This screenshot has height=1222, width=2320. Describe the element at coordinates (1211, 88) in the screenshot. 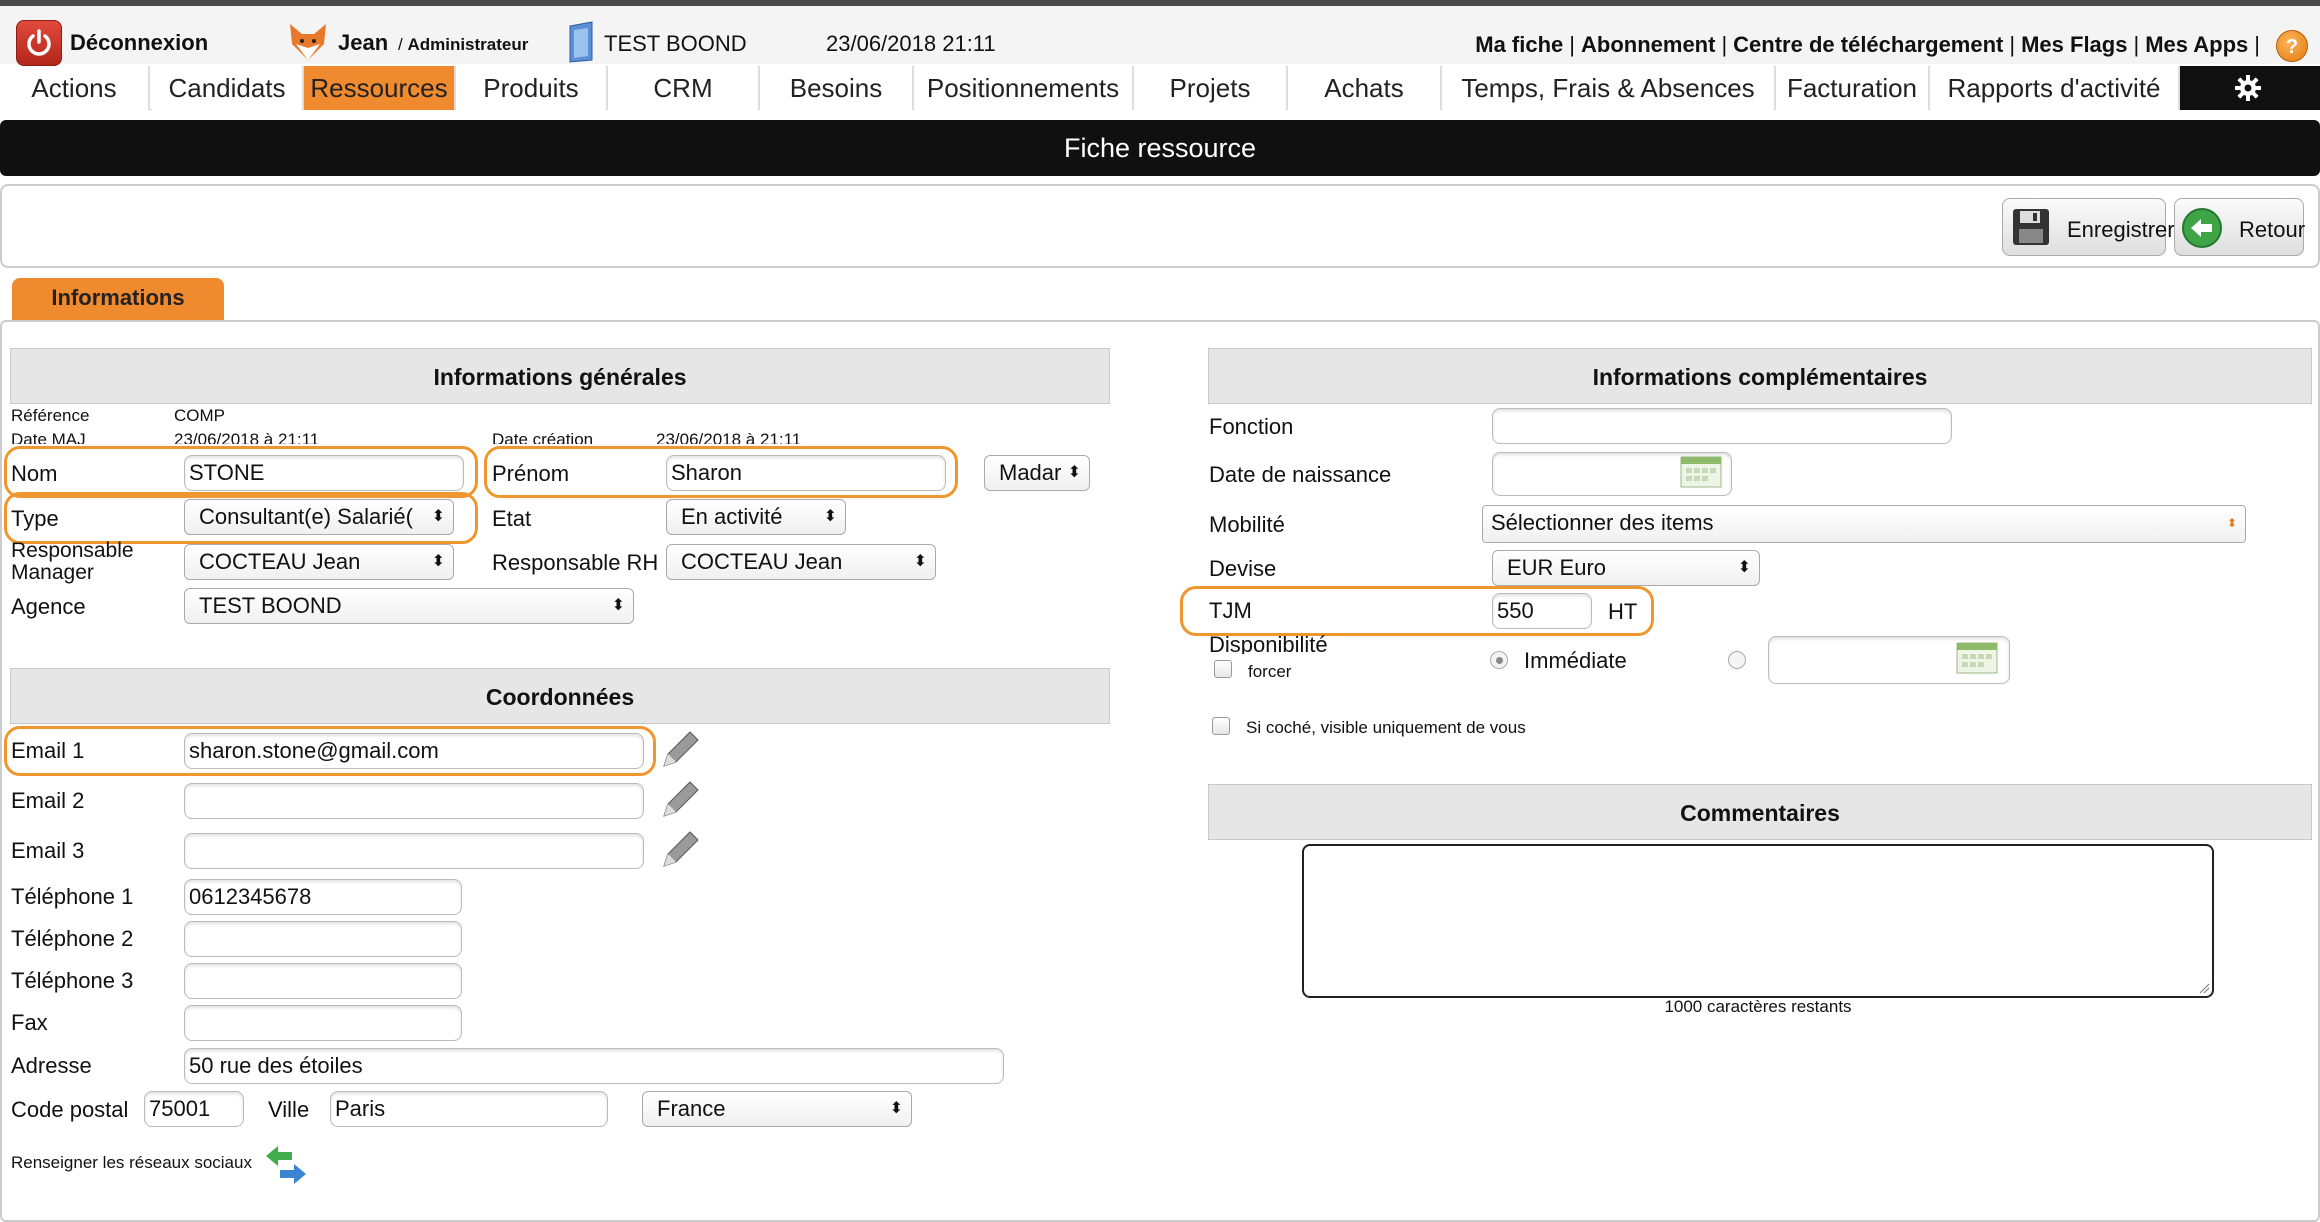

I see `nav-projets: Projets` at that location.